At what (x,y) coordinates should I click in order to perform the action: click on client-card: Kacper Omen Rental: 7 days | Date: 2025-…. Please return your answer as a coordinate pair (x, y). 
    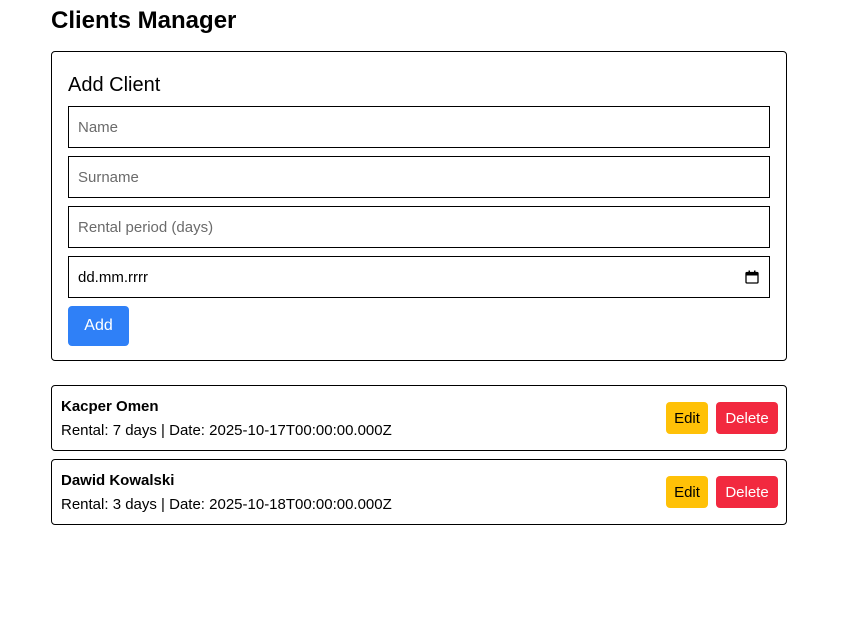
    Looking at the image, I should click on (419, 418).